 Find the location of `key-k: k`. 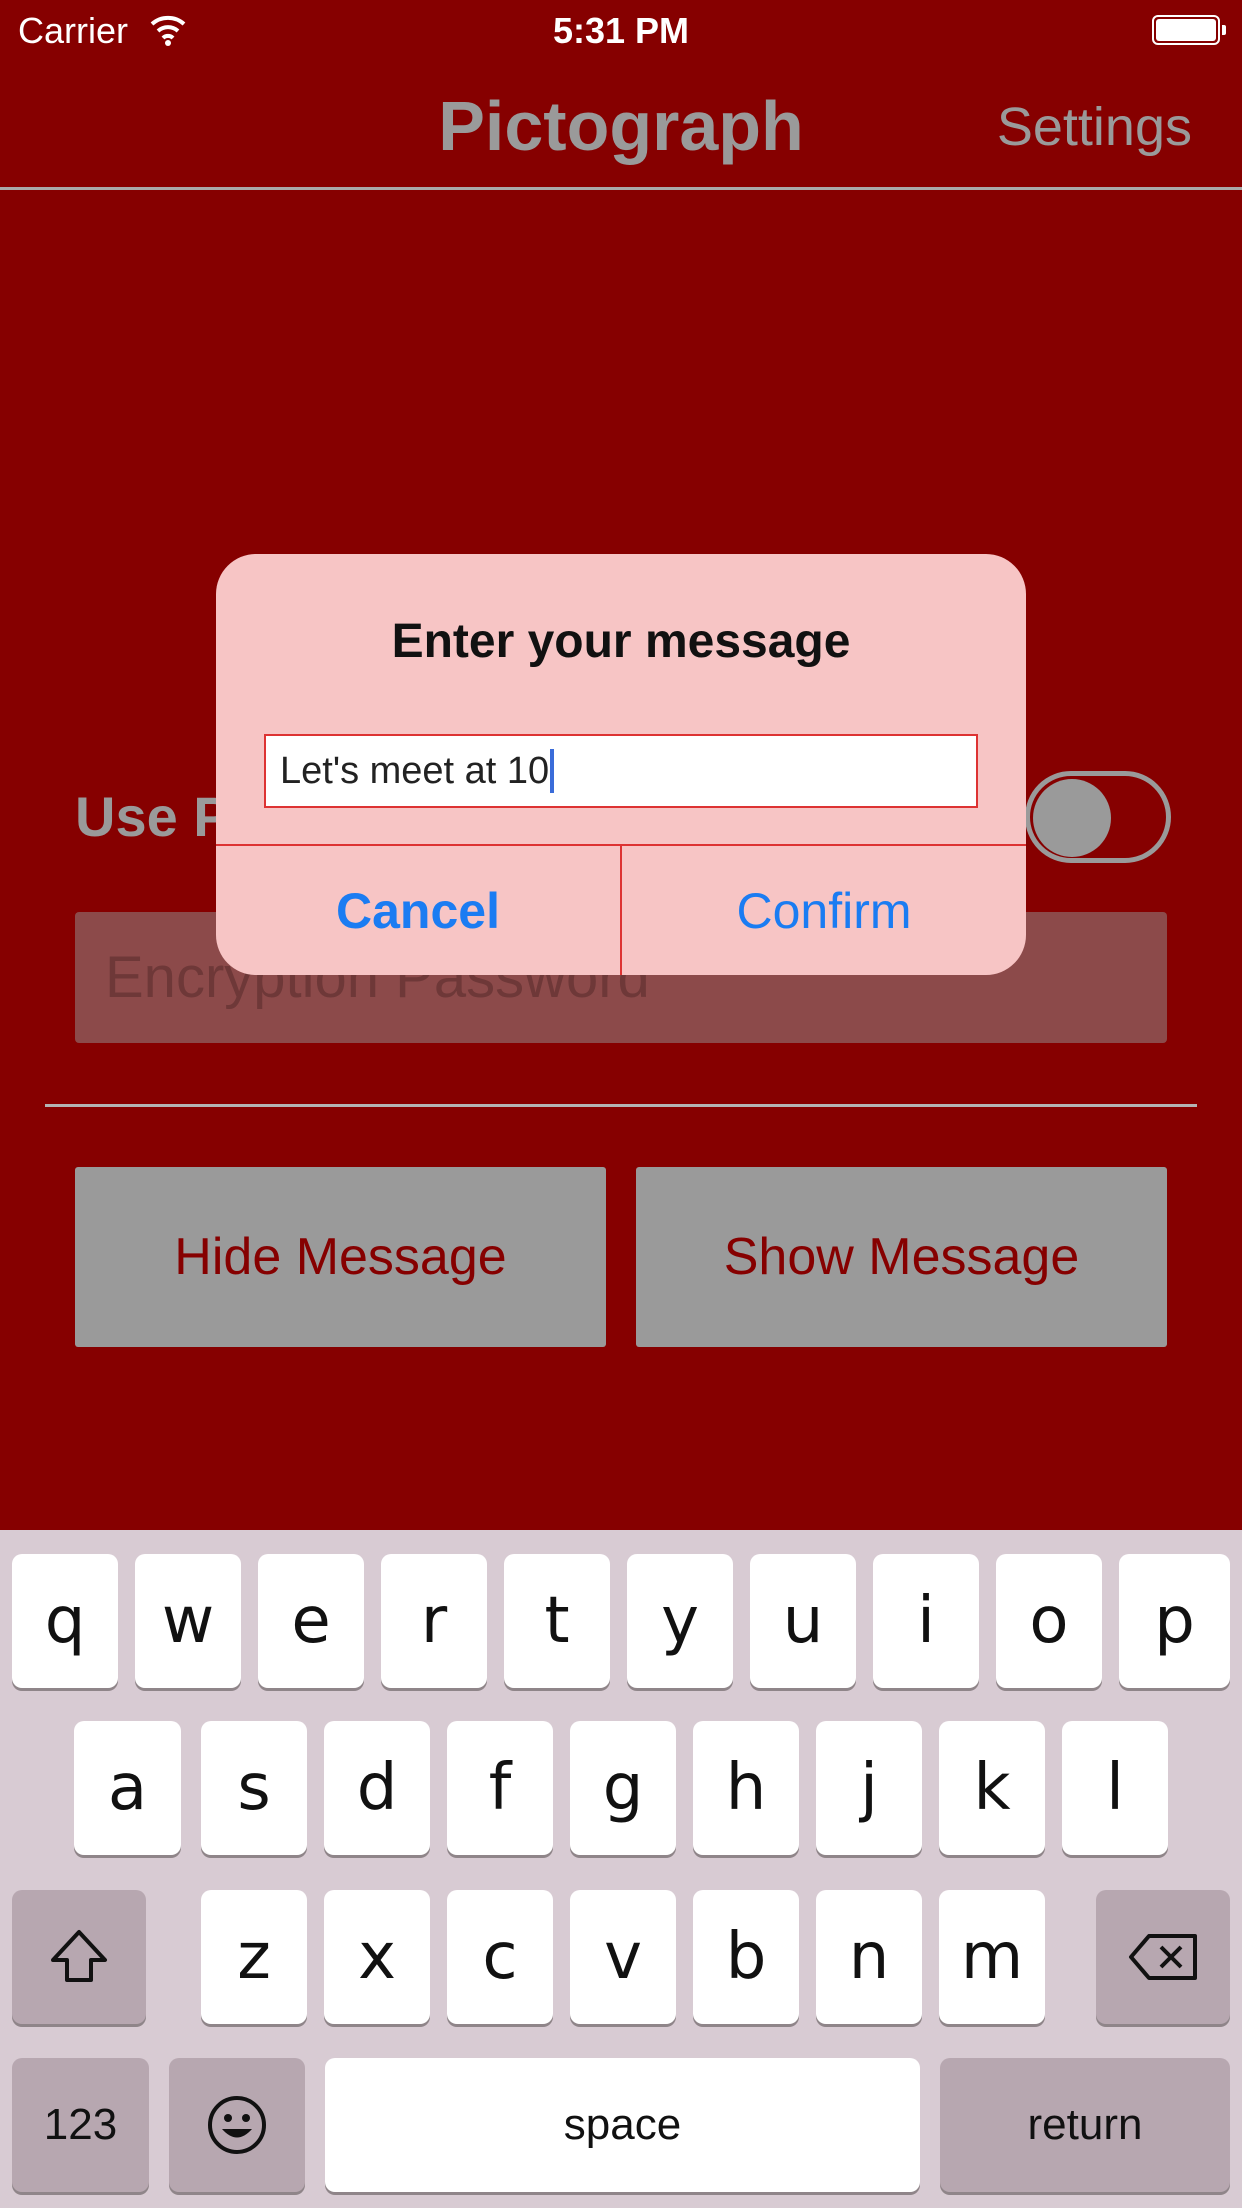

key-k: k is located at coordinates (992, 1788).